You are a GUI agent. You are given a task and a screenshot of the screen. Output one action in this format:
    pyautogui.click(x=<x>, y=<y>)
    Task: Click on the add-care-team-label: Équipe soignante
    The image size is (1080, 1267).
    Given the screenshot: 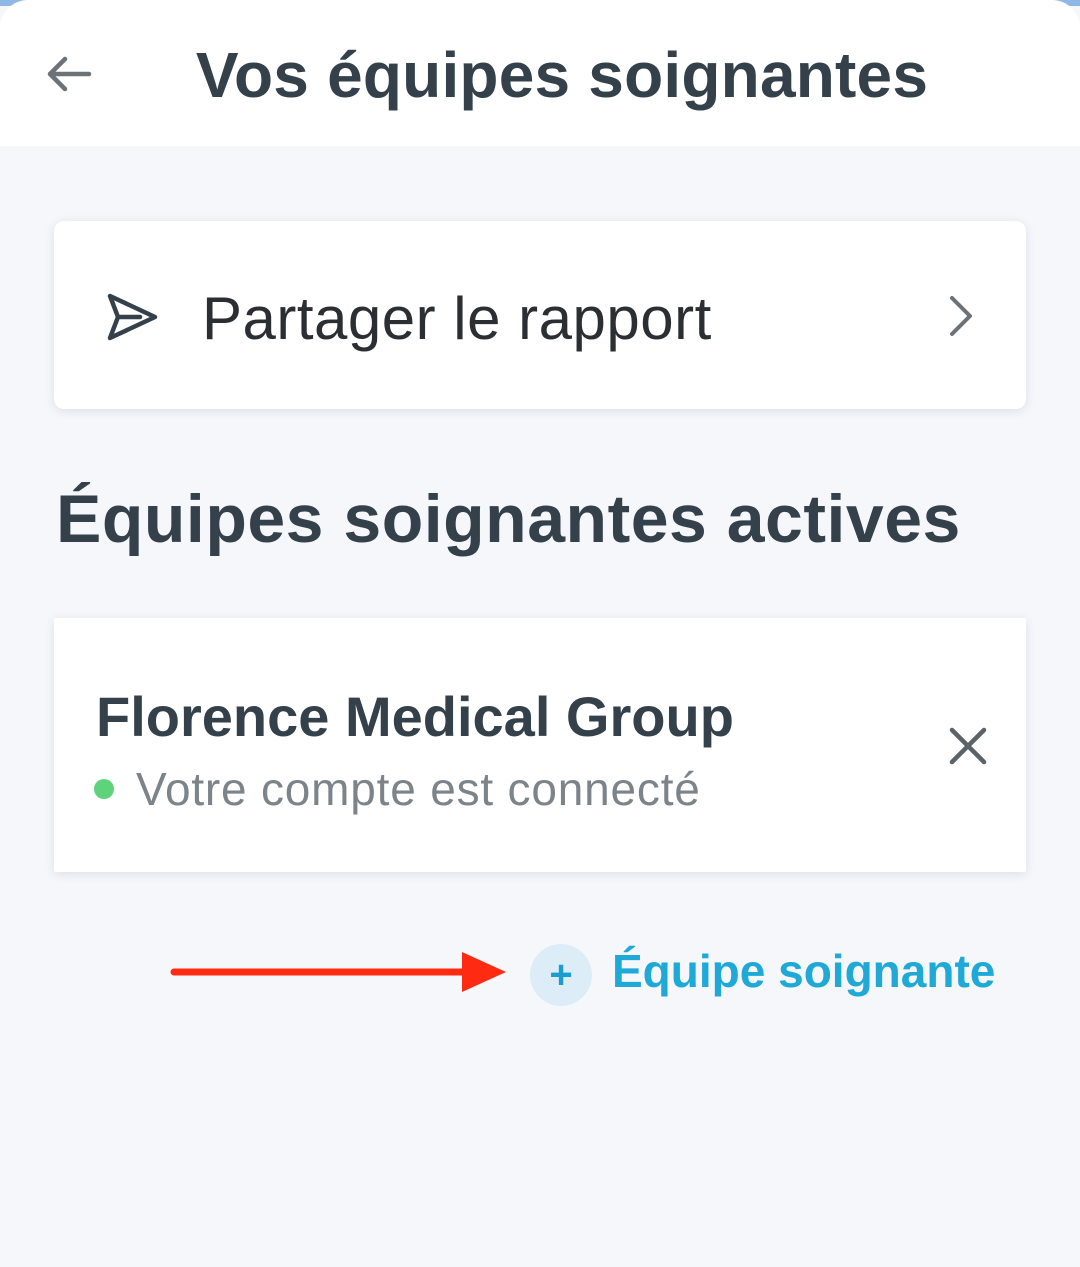 What is the action you would take?
    pyautogui.click(x=804, y=971)
    